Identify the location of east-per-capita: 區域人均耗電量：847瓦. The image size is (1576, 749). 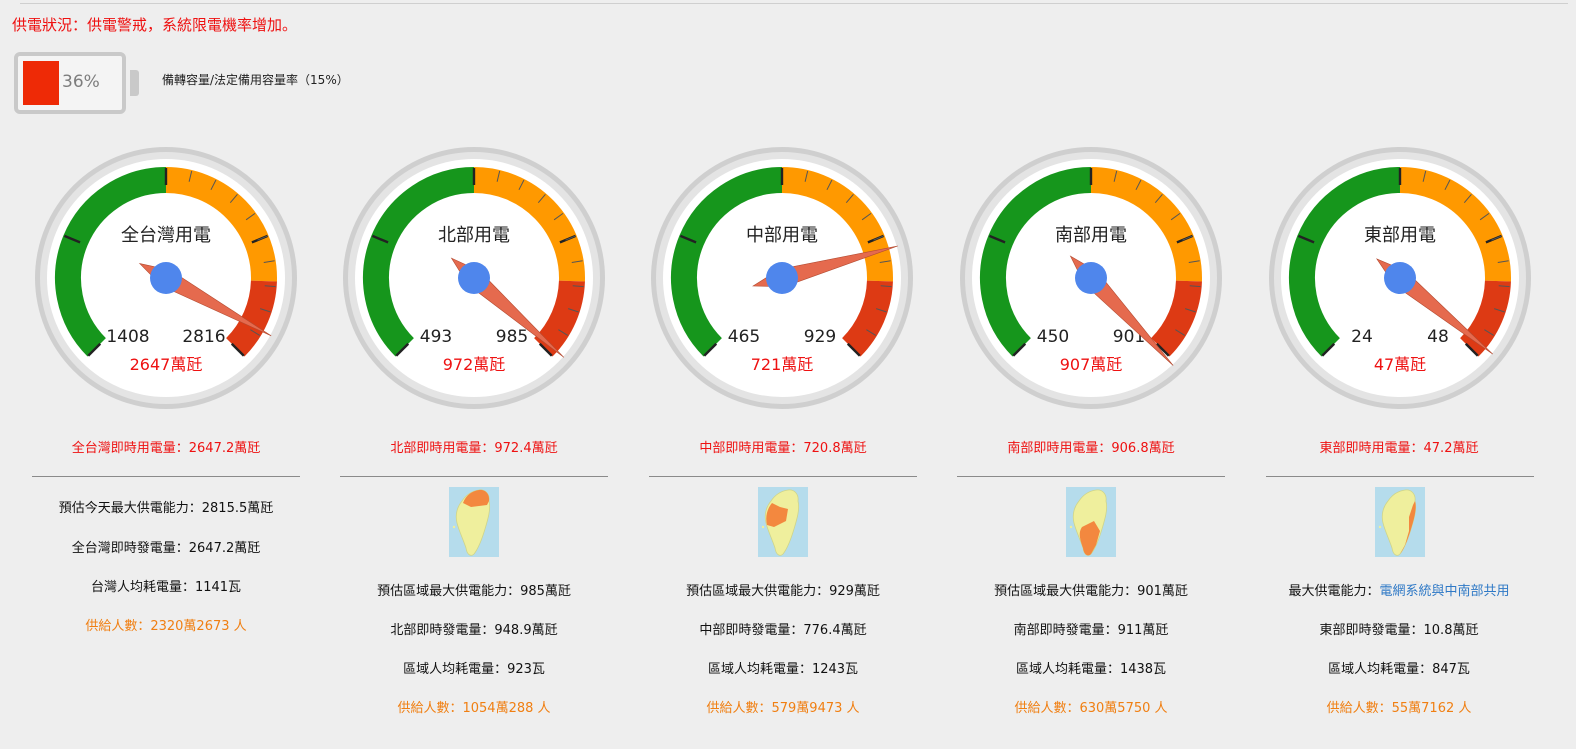
(1399, 669).